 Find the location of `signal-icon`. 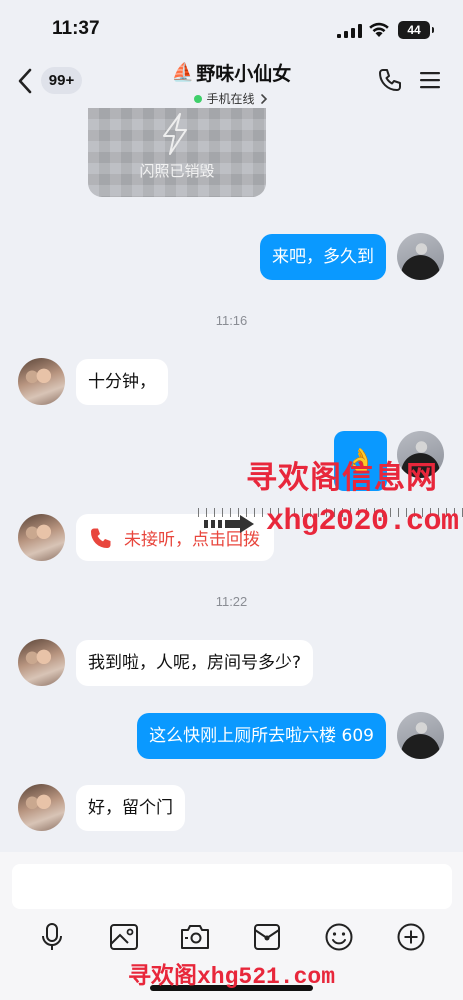

signal-icon is located at coordinates (349, 31).